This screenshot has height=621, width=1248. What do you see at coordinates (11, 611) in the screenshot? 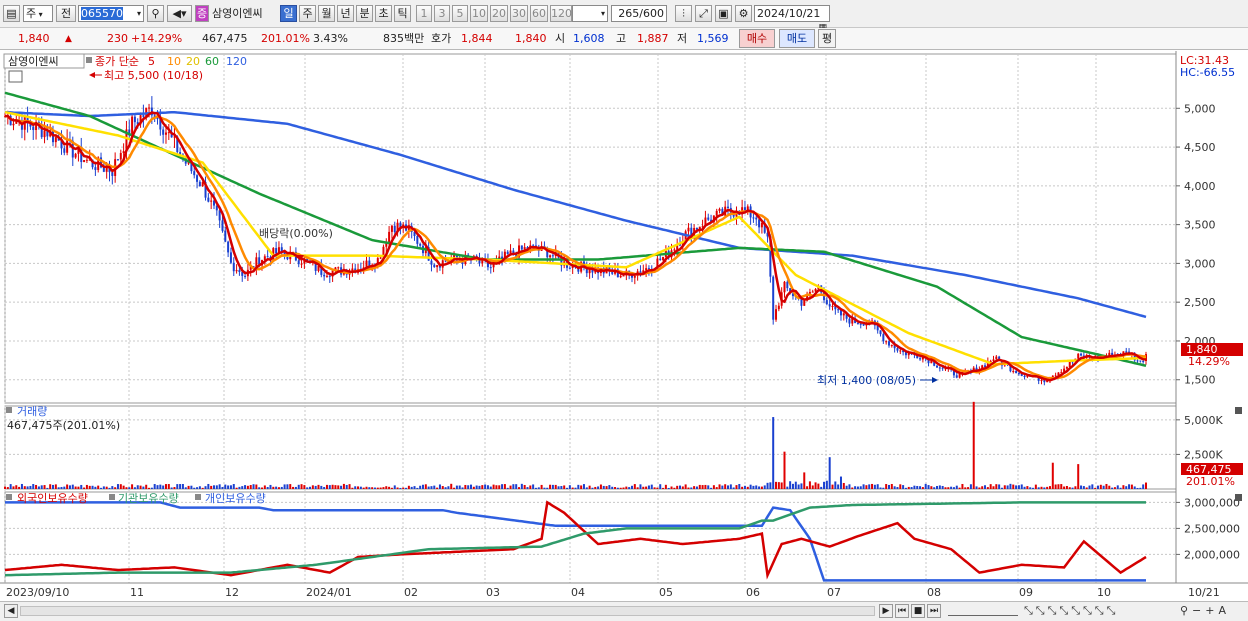
I see `scroll-left-icon: ◀` at bounding box center [11, 611].